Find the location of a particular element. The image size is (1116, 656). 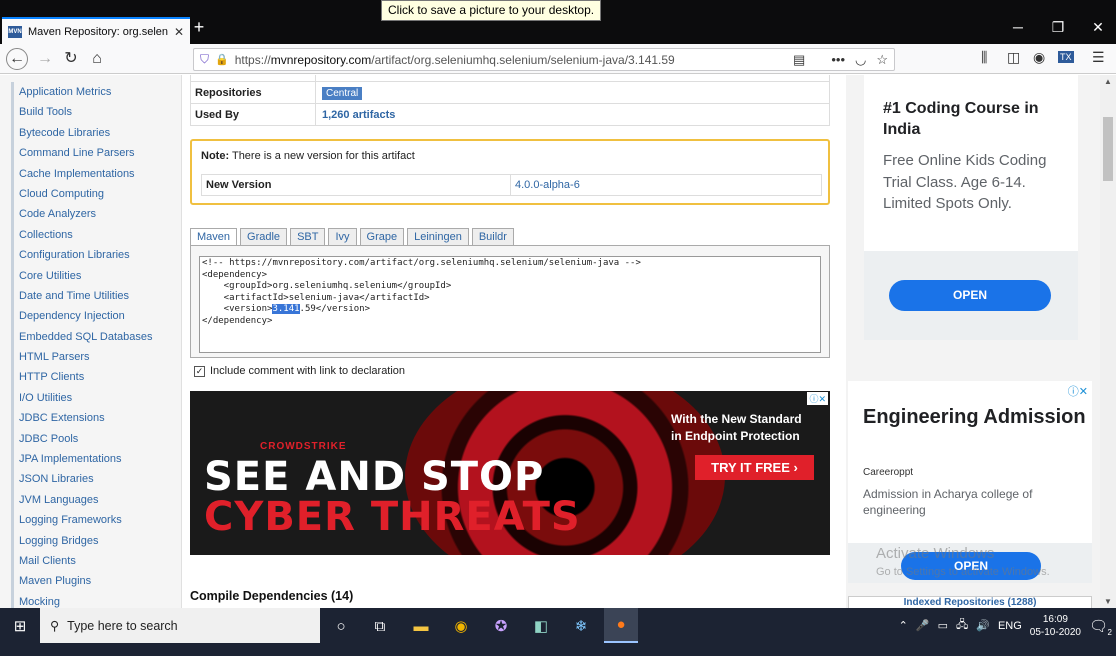

back-icon: ← is located at coordinates (17, 59).